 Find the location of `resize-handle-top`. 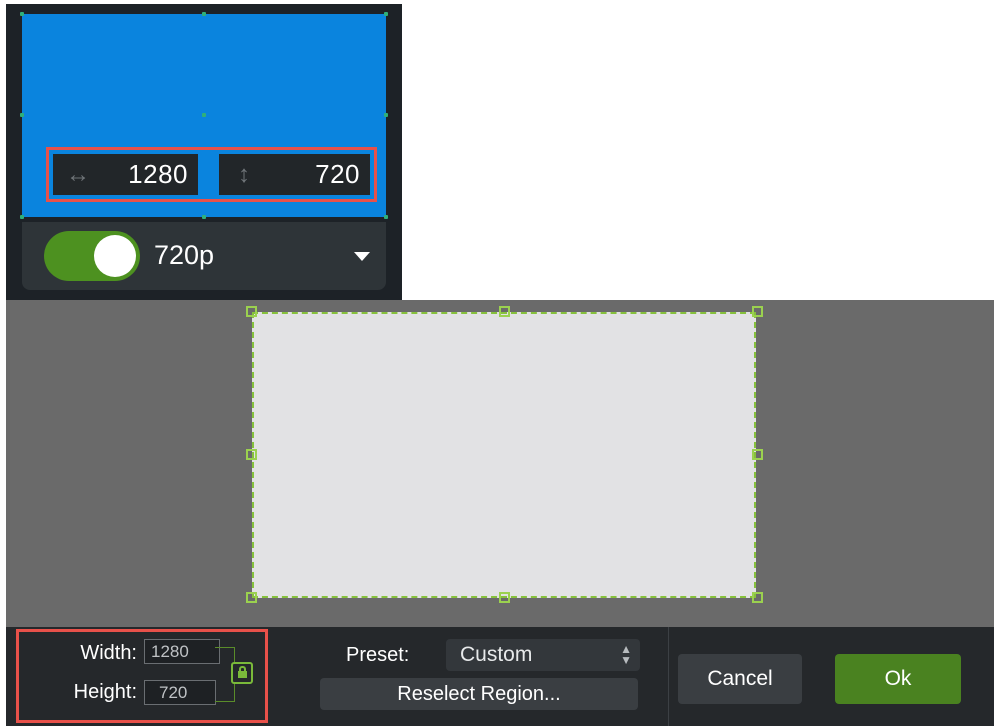

resize-handle-top is located at coordinates (504, 311).